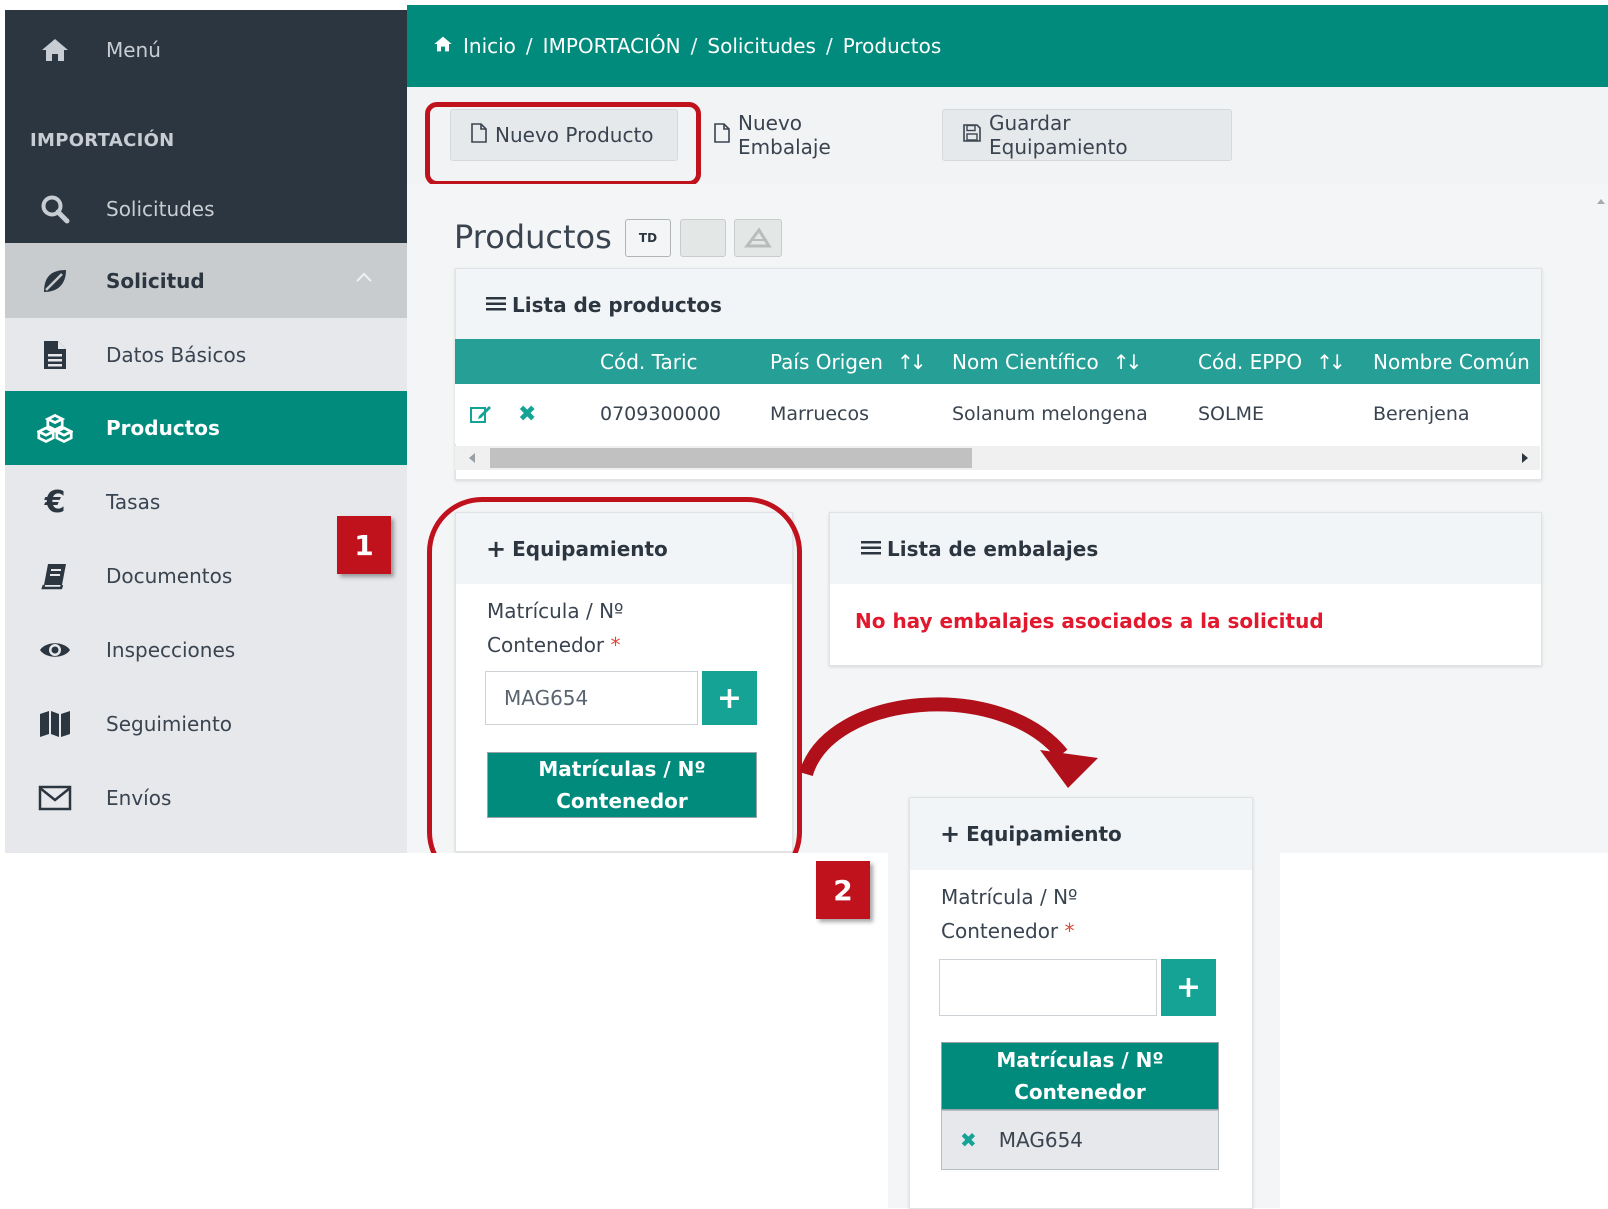 Image resolution: width=1608 pixels, height=1209 pixels. Describe the element at coordinates (206, 50) in the screenshot. I see `sidebar-menu-toggle: Menú` at that location.